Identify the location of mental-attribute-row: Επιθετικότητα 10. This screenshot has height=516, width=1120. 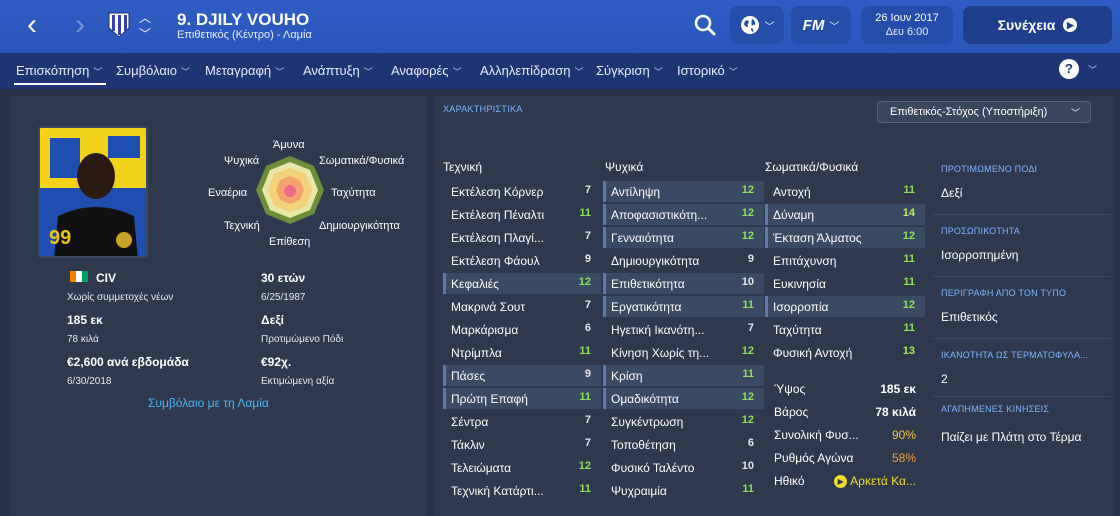
(683, 283).